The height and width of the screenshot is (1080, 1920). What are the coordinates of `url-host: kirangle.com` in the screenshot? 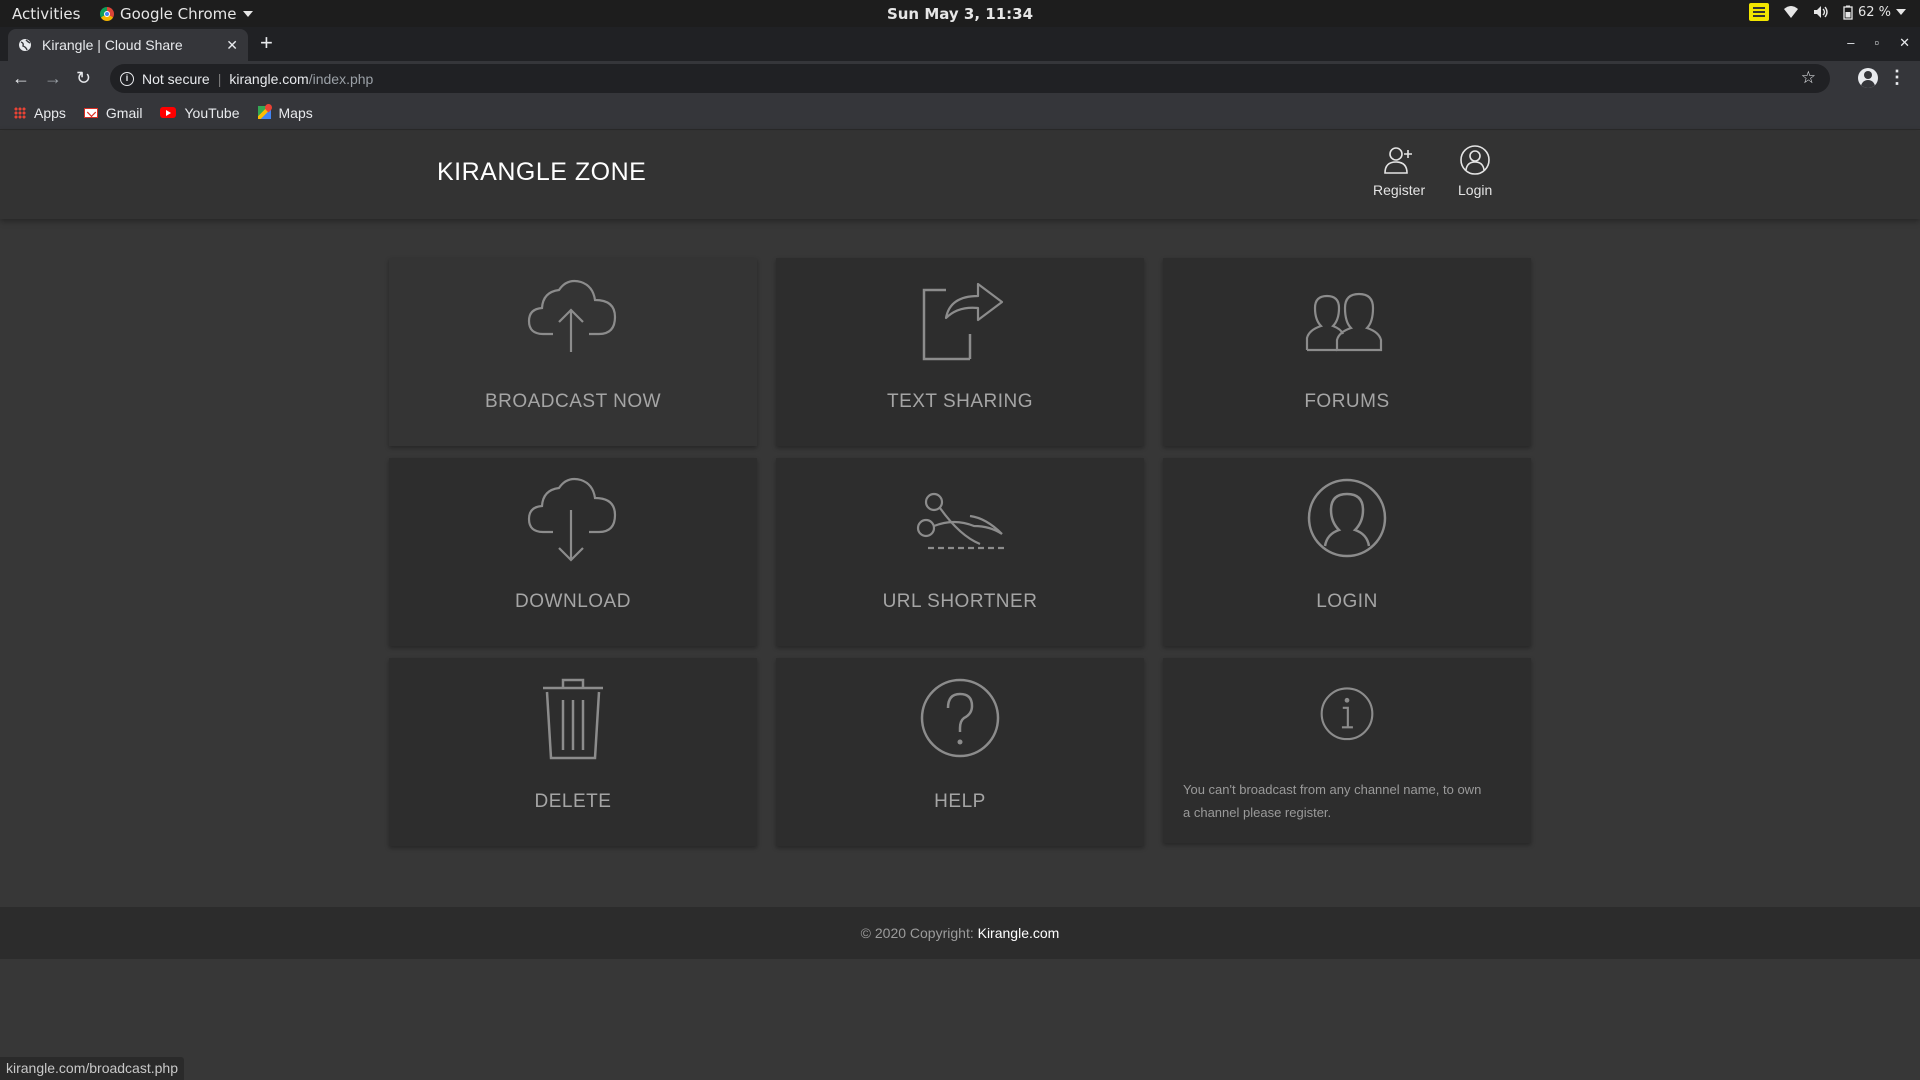 It's located at (269, 78).